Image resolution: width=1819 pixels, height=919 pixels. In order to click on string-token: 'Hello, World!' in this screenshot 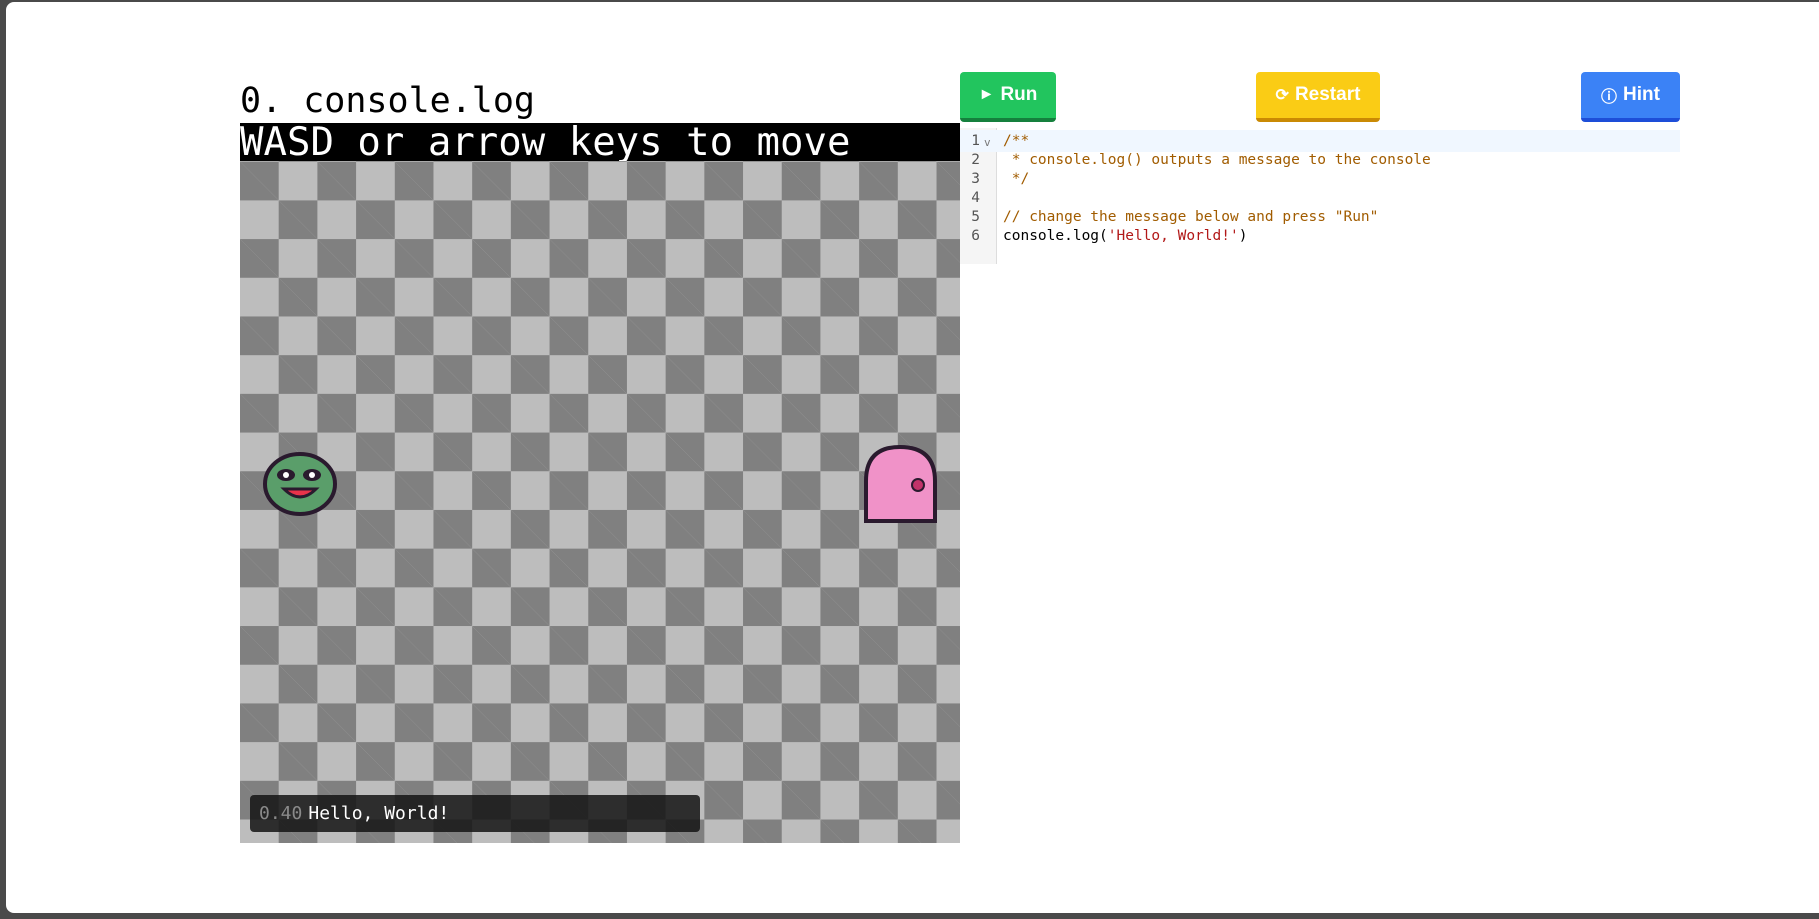, I will do `click(1173, 236)`.